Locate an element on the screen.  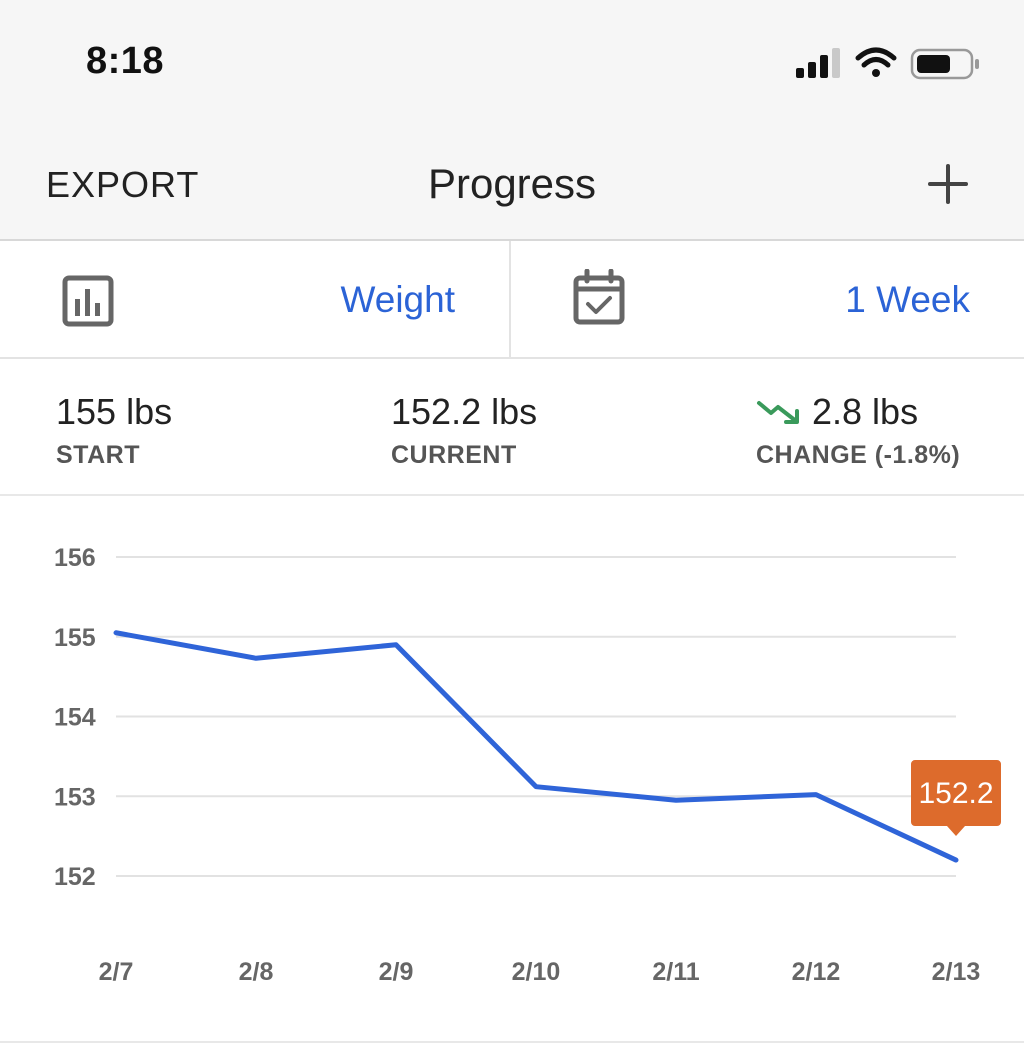
battery-icon is located at coordinates (944, 64).